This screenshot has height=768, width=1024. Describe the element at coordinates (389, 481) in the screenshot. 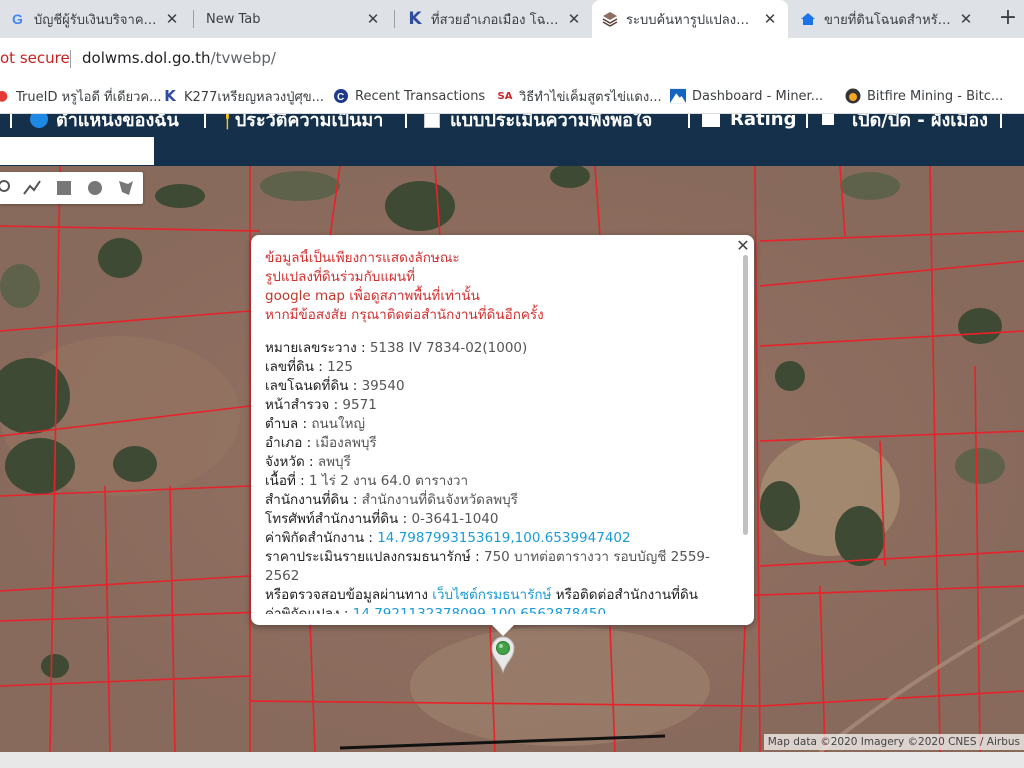

I see `detail-value: 1 ไร่ 2 งาน 64.0 ตารางวา` at that location.